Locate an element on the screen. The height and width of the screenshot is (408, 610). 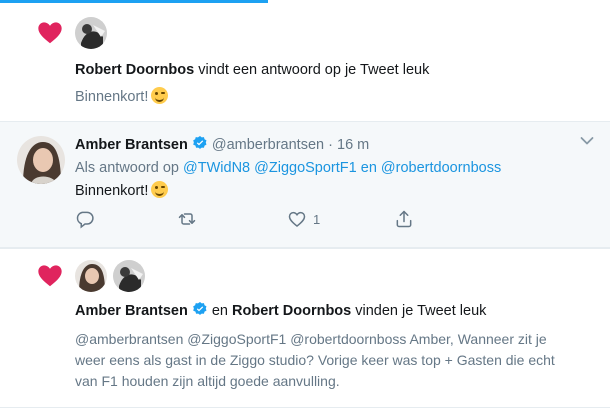
tweet-body: Binnenkort! is located at coordinates (122, 191).